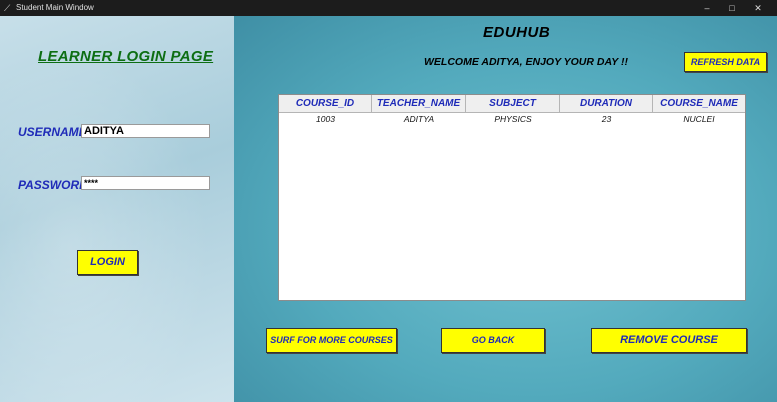  I want to click on column-header-teacher-name: TEACHER_NAME, so click(419, 103).